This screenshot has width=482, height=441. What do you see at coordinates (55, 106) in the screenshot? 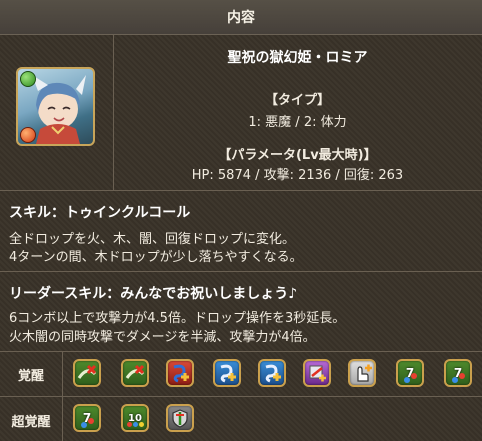
I see `monster-portrait` at bounding box center [55, 106].